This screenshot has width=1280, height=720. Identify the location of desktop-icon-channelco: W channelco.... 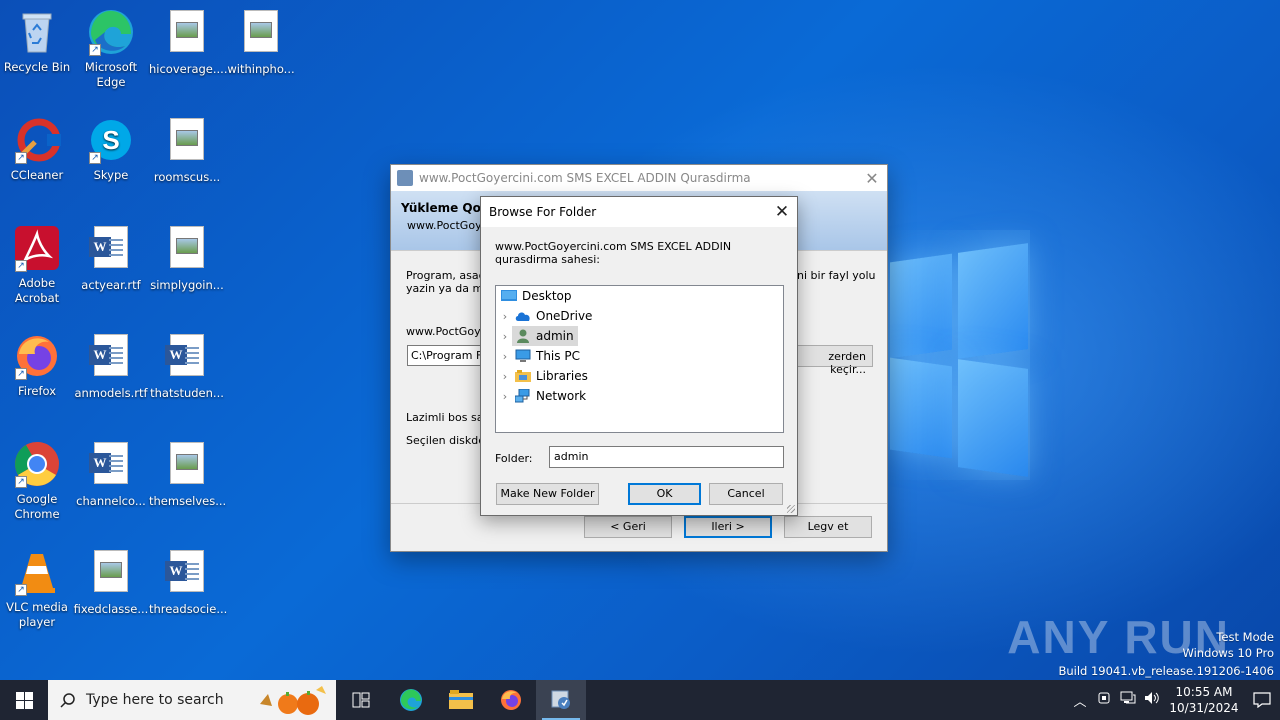
(111, 474).